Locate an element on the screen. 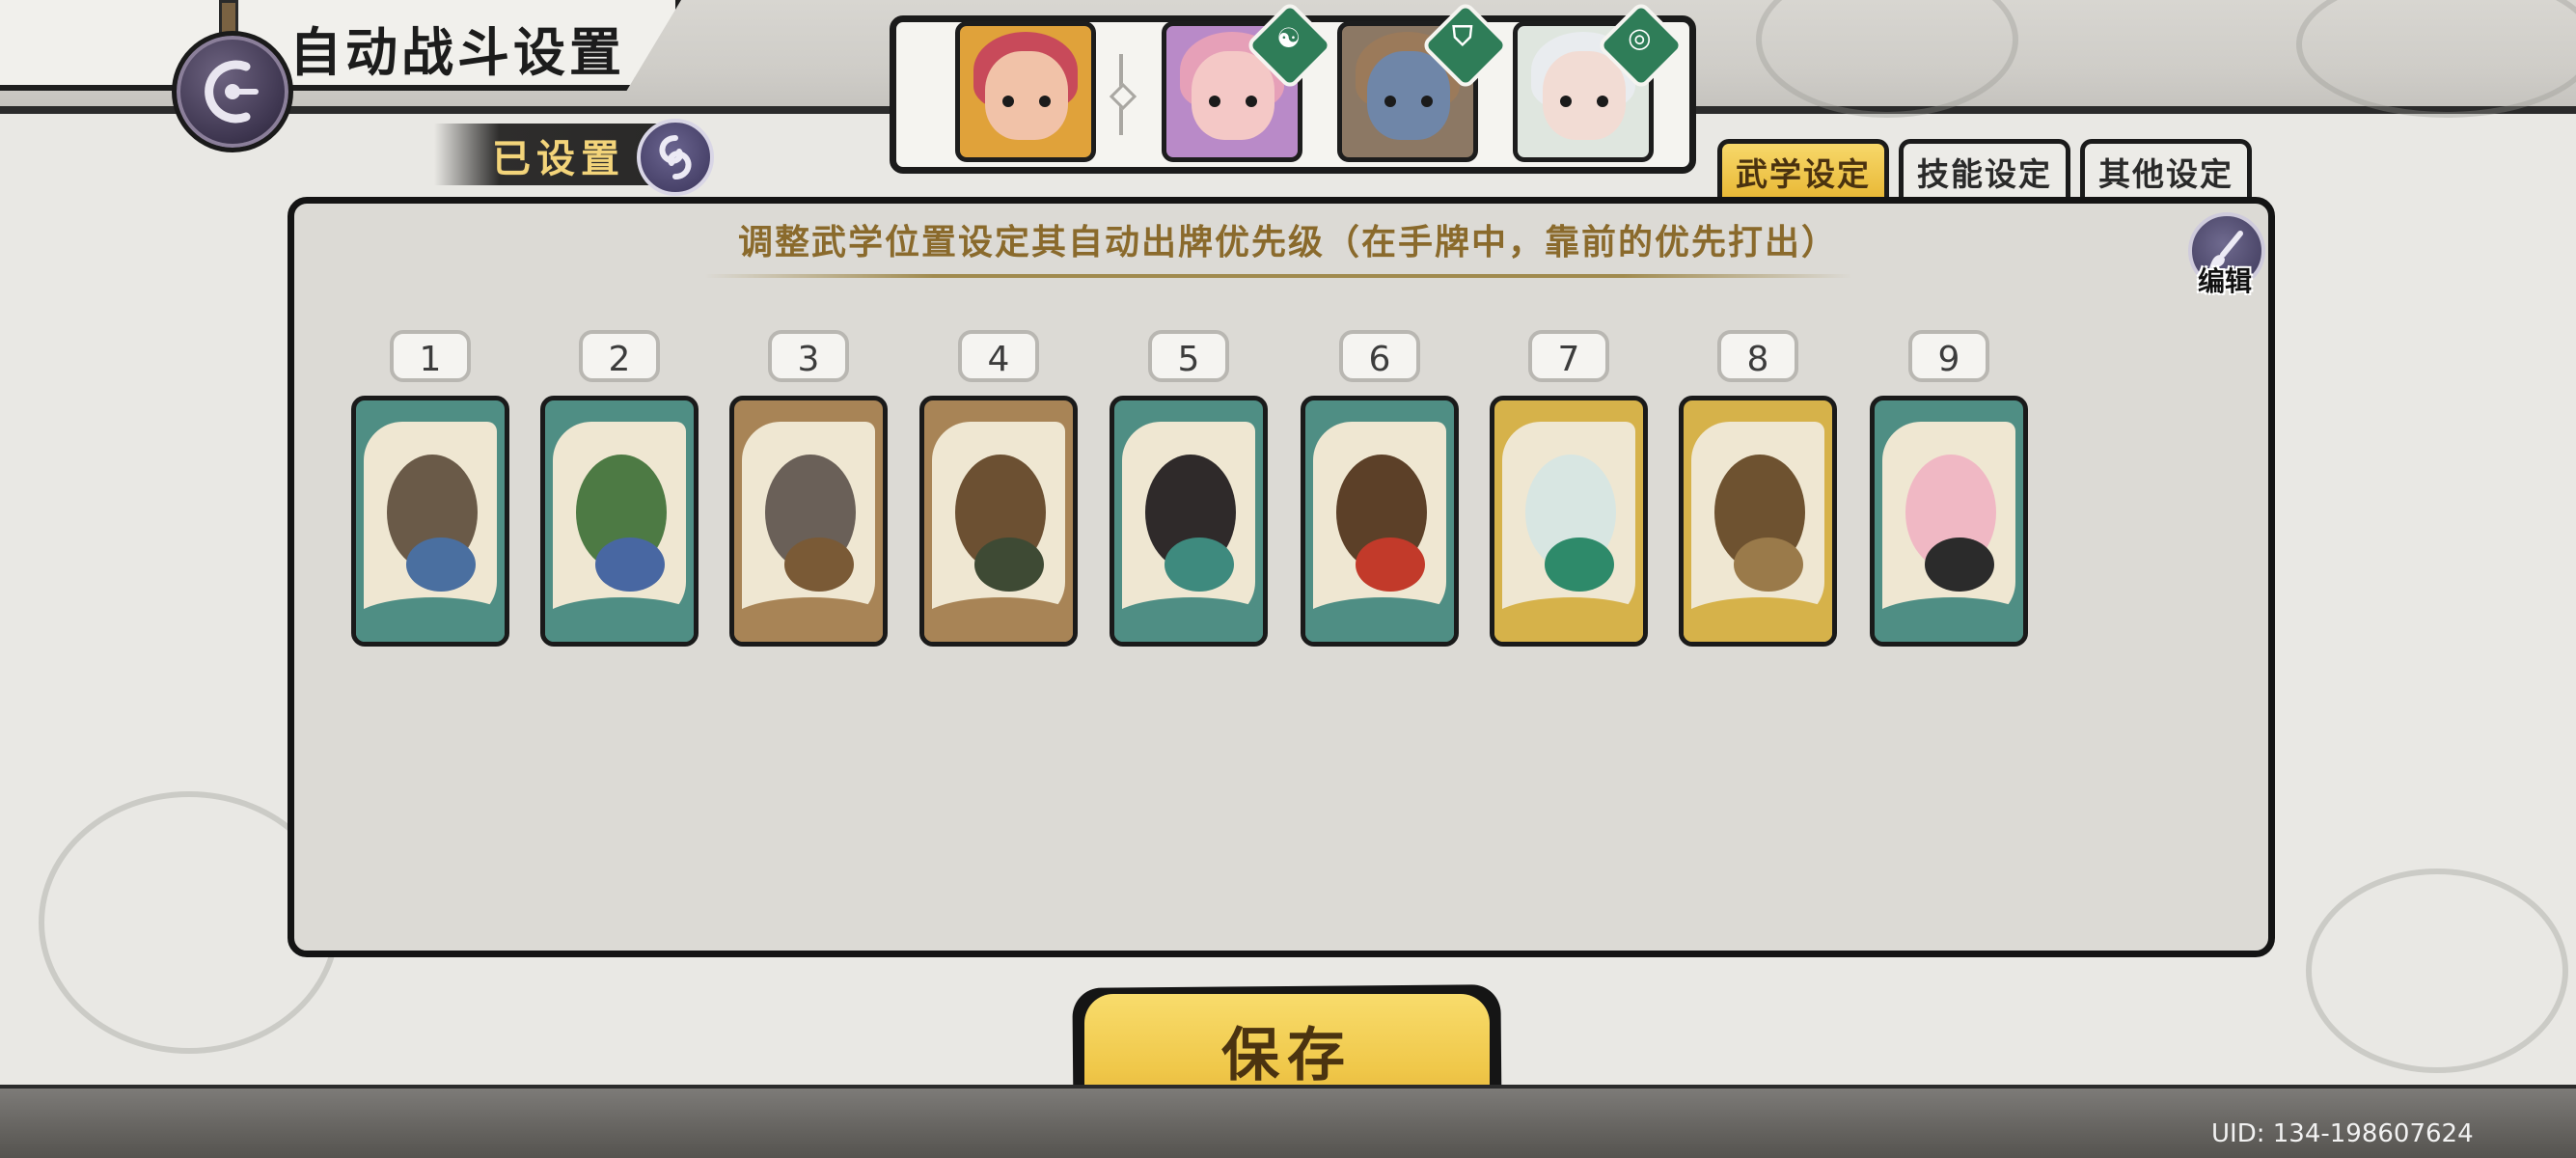 This screenshot has height=1158, width=2576. tab-skills: 技能设定 is located at coordinates (1985, 170).